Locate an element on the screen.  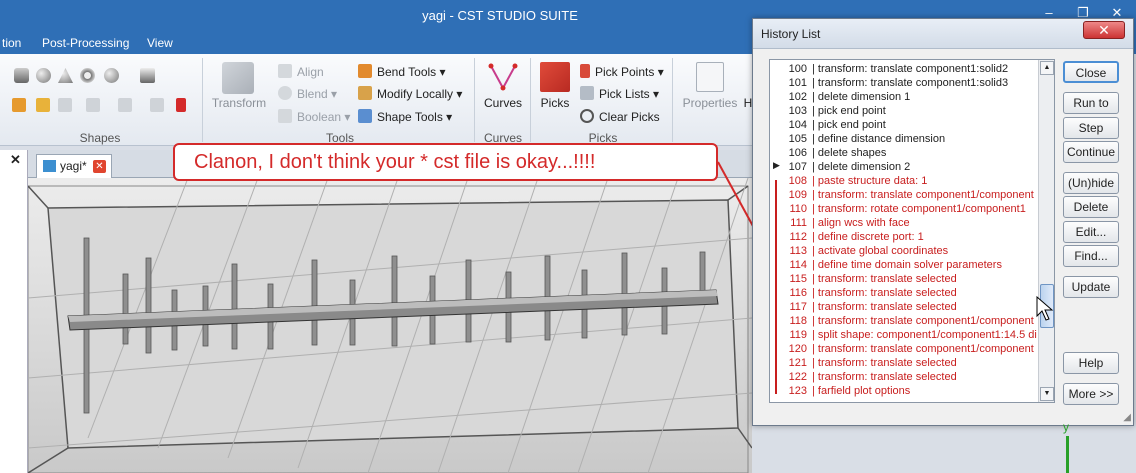
rotate-icon is located at coordinates (43, 105).